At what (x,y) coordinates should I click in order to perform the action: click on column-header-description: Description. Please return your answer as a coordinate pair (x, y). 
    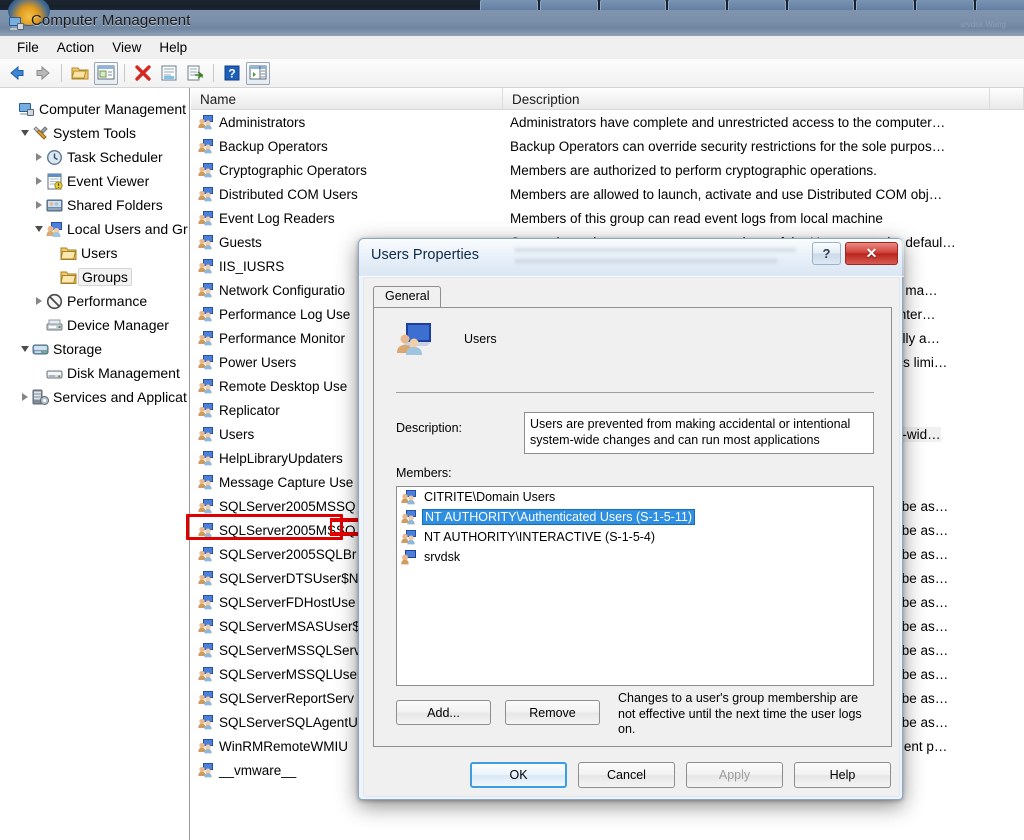
    Looking at the image, I should click on (746, 99).